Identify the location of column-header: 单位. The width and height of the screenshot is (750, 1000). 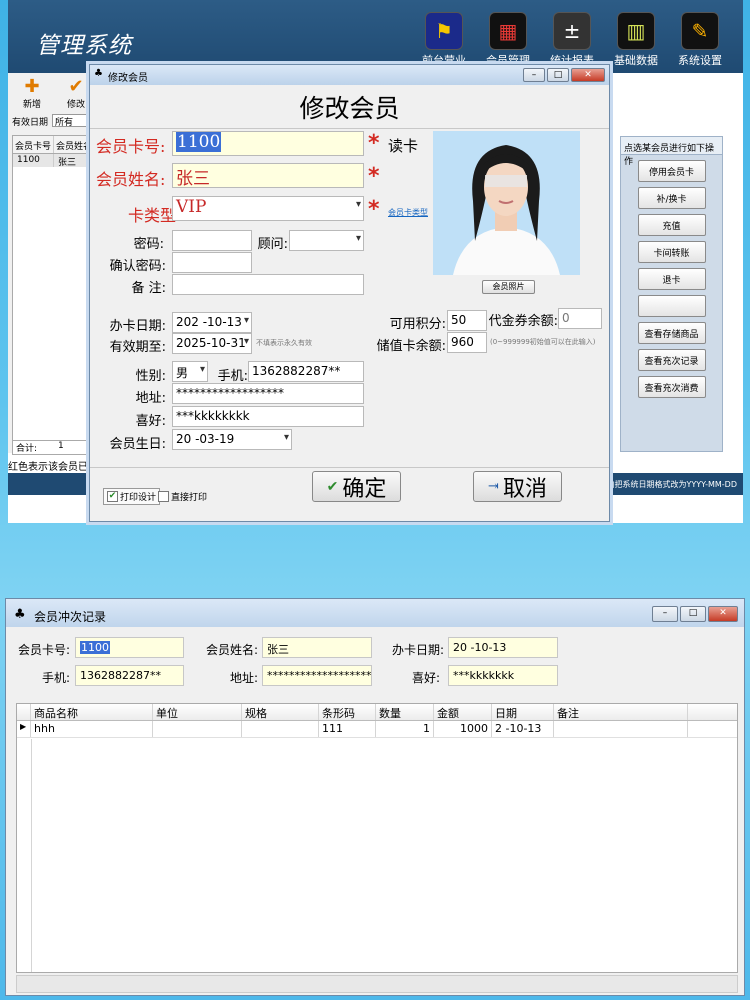
(197, 712).